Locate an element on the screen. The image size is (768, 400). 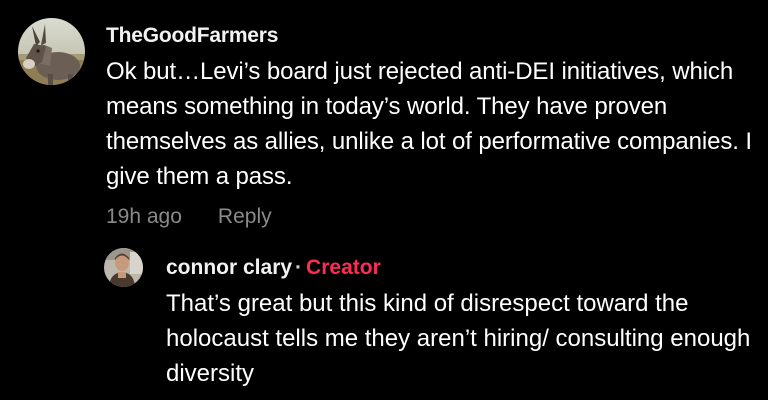
reply-avatar is located at coordinates (123, 267).